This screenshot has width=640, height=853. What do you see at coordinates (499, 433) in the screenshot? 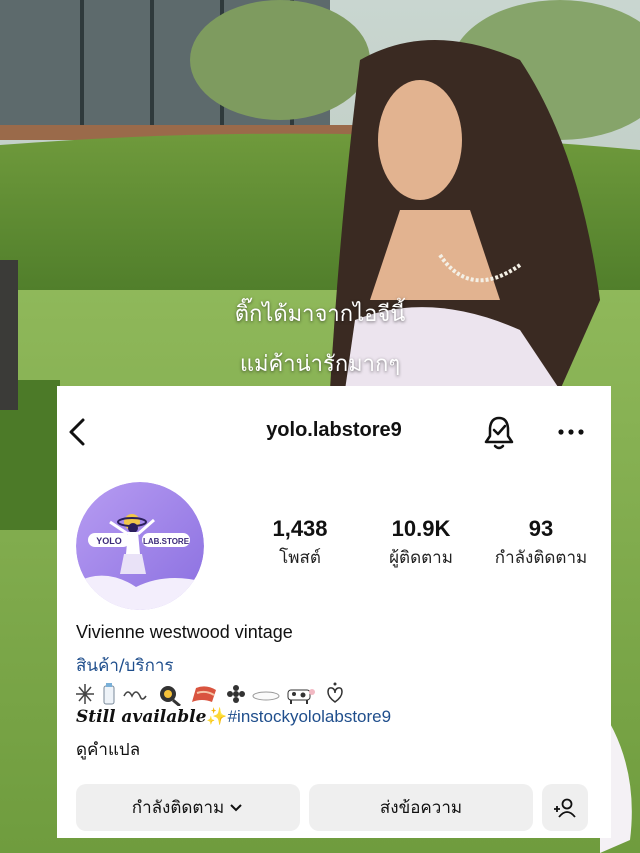
I see `notification-bell-icon` at bounding box center [499, 433].